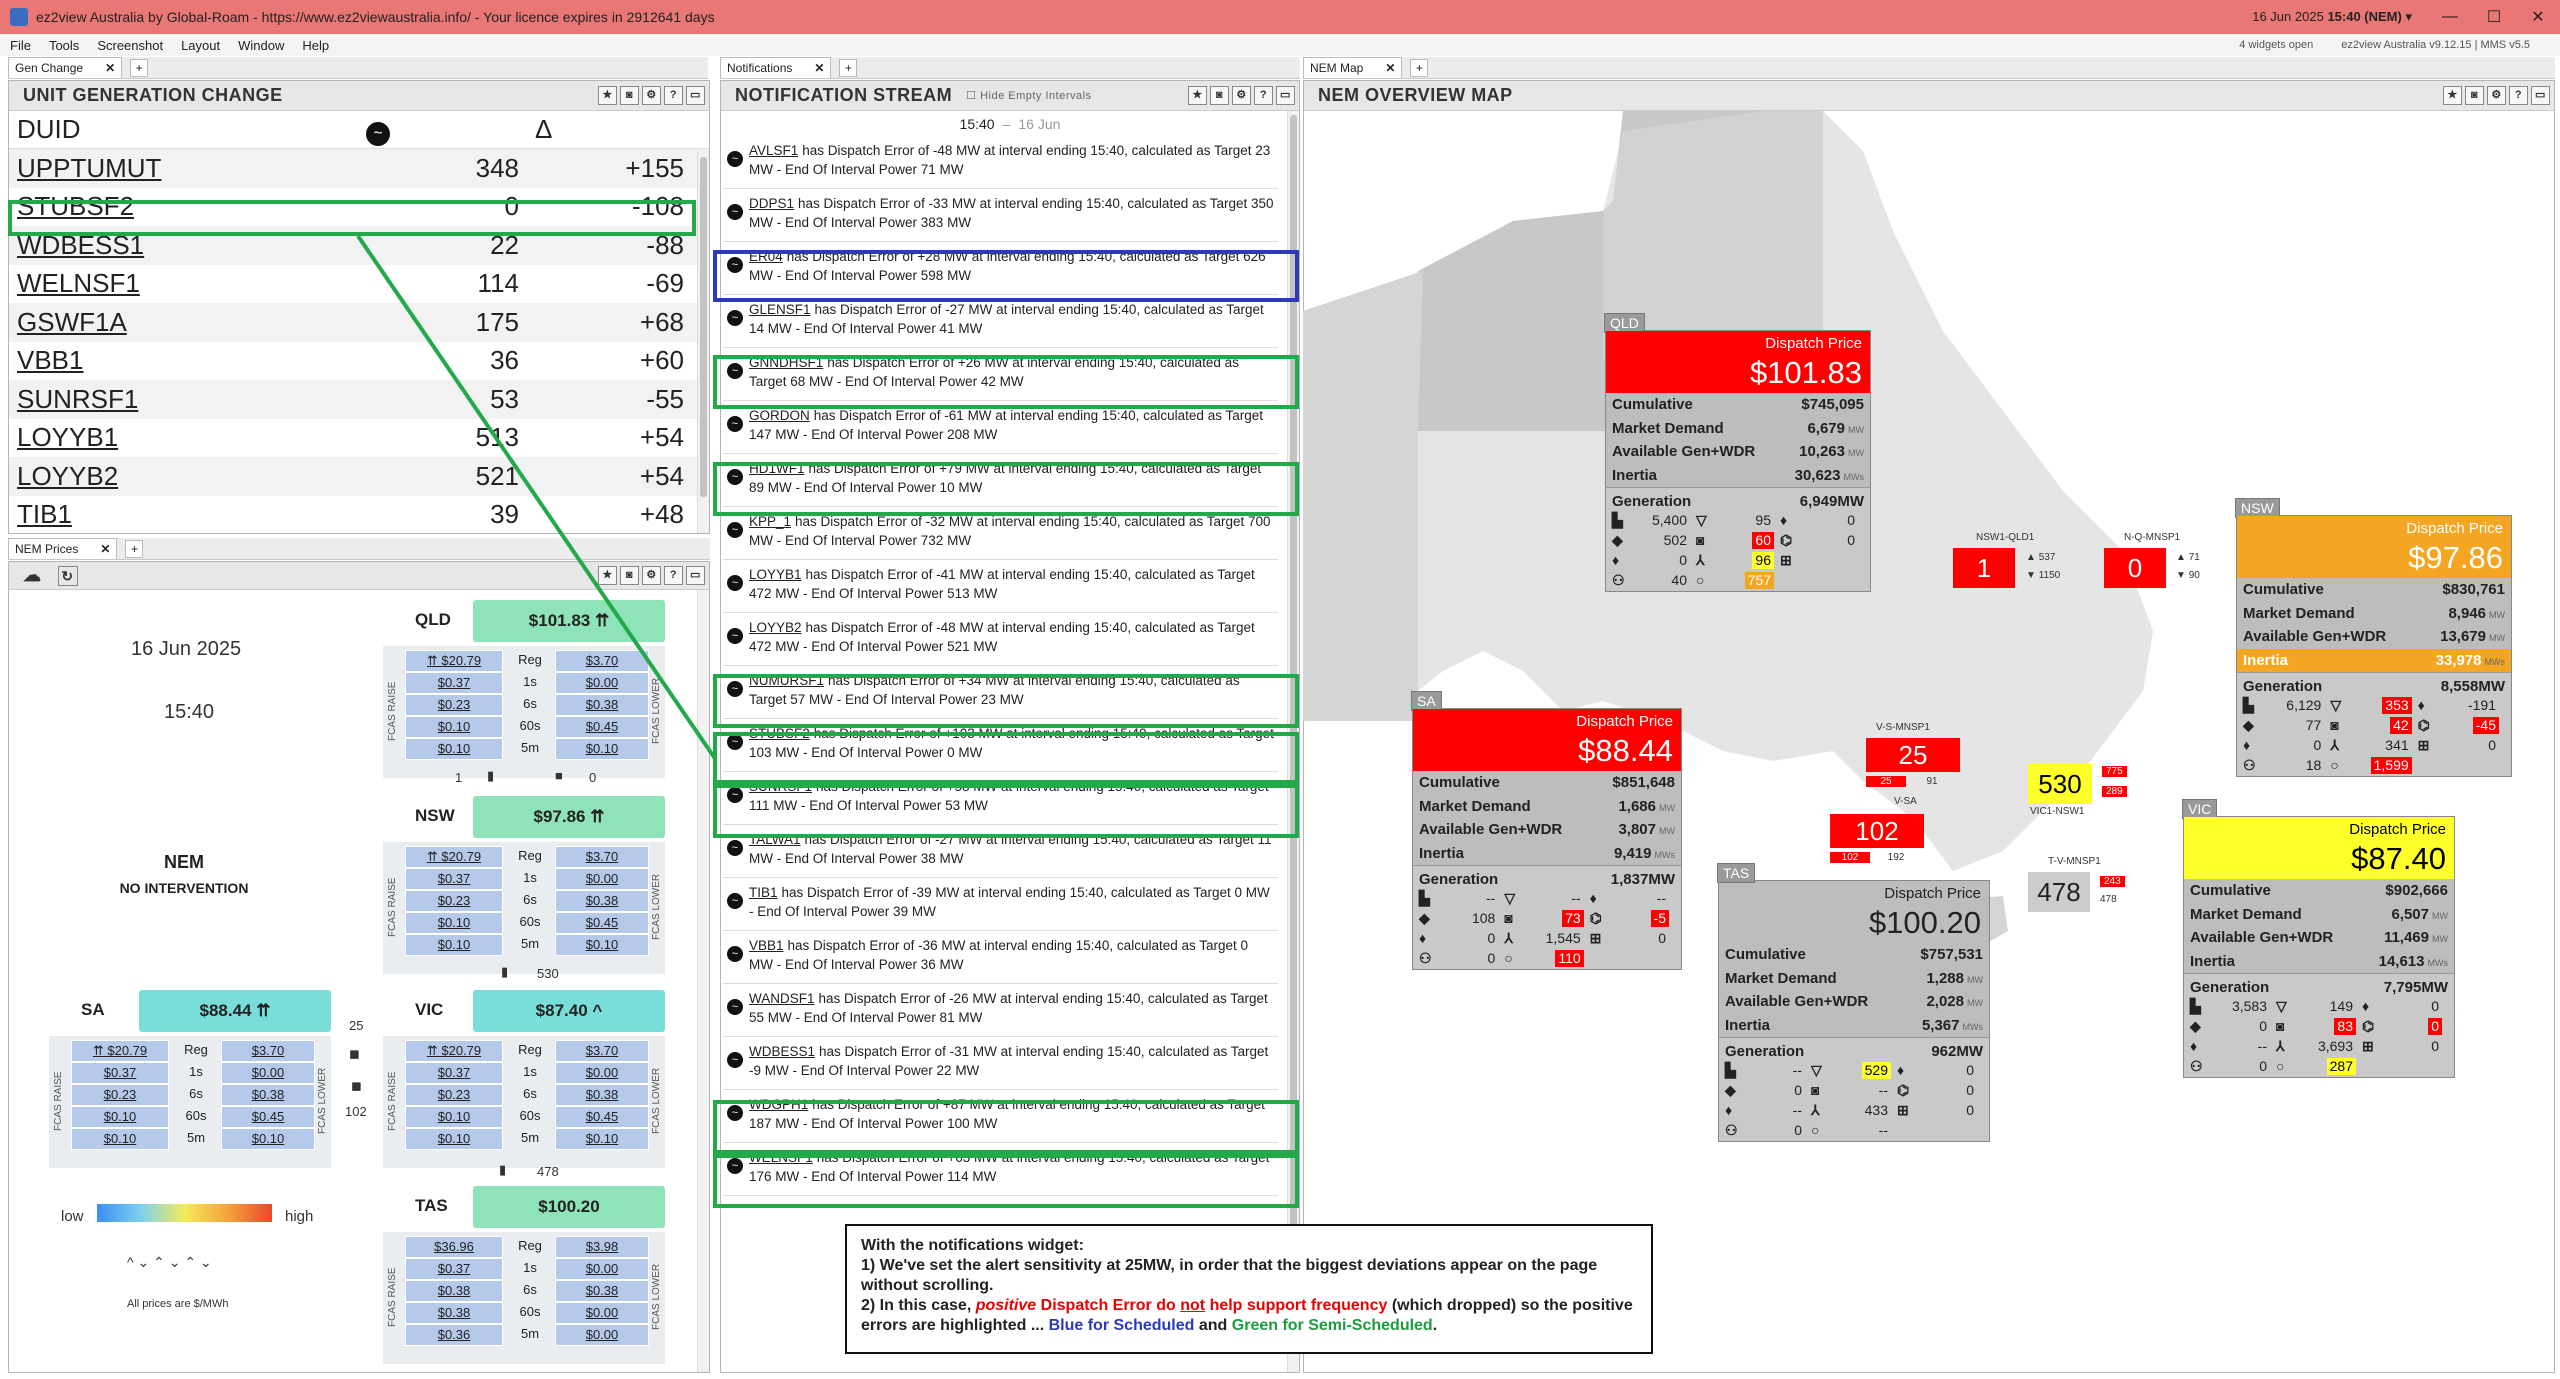 The width and height of the screenshot is (2560, 1379). I want to click on cloud-icon: ☁, so click(32, 575).